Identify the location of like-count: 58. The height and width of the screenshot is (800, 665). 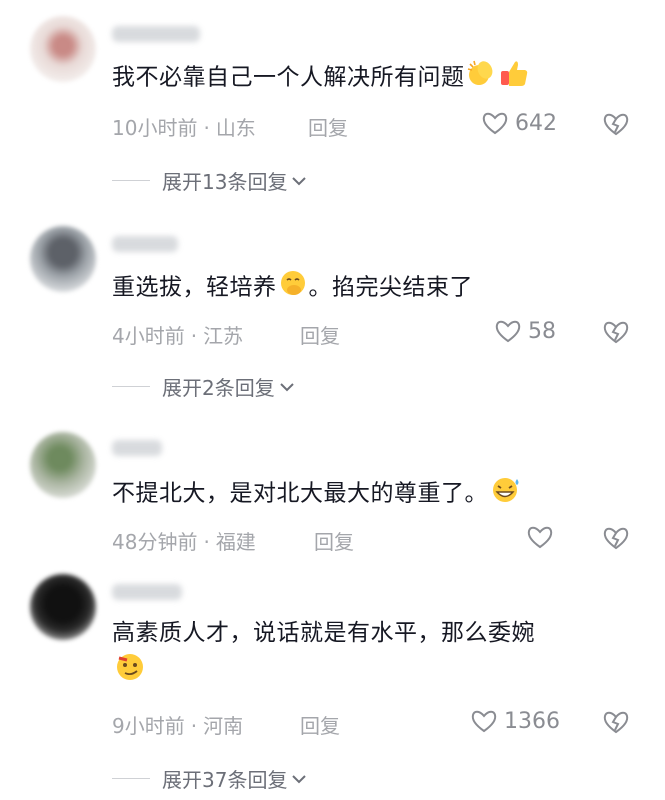
(542, 331).